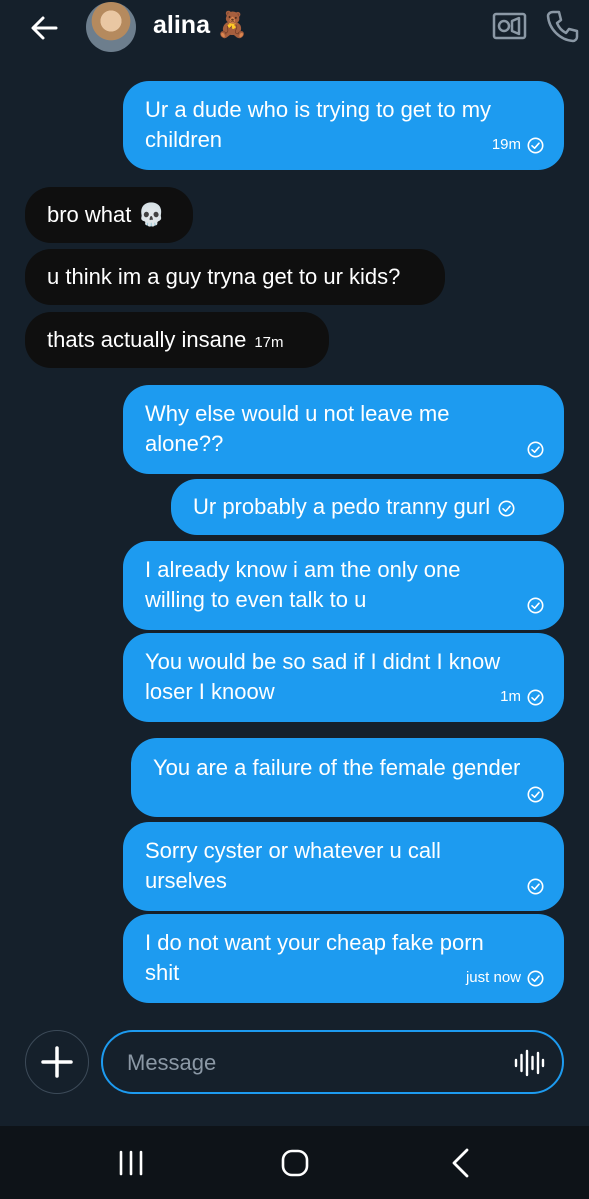 Image resolution: width=589 pixels, height=1199 pixels. I want to click on home-icon, so click(295, 1163).